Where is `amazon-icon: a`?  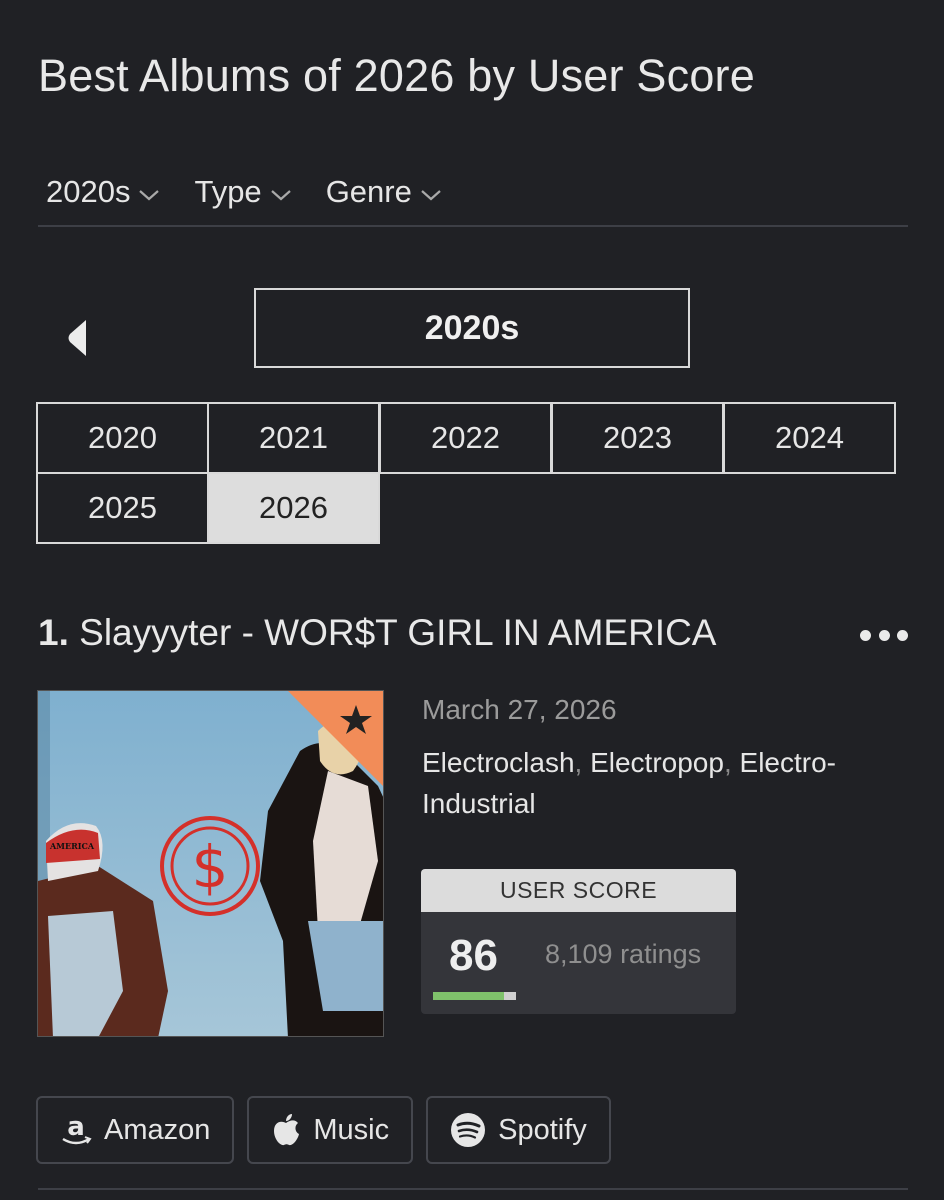 amazon-icon: a is located at coordinates (77, 1129).